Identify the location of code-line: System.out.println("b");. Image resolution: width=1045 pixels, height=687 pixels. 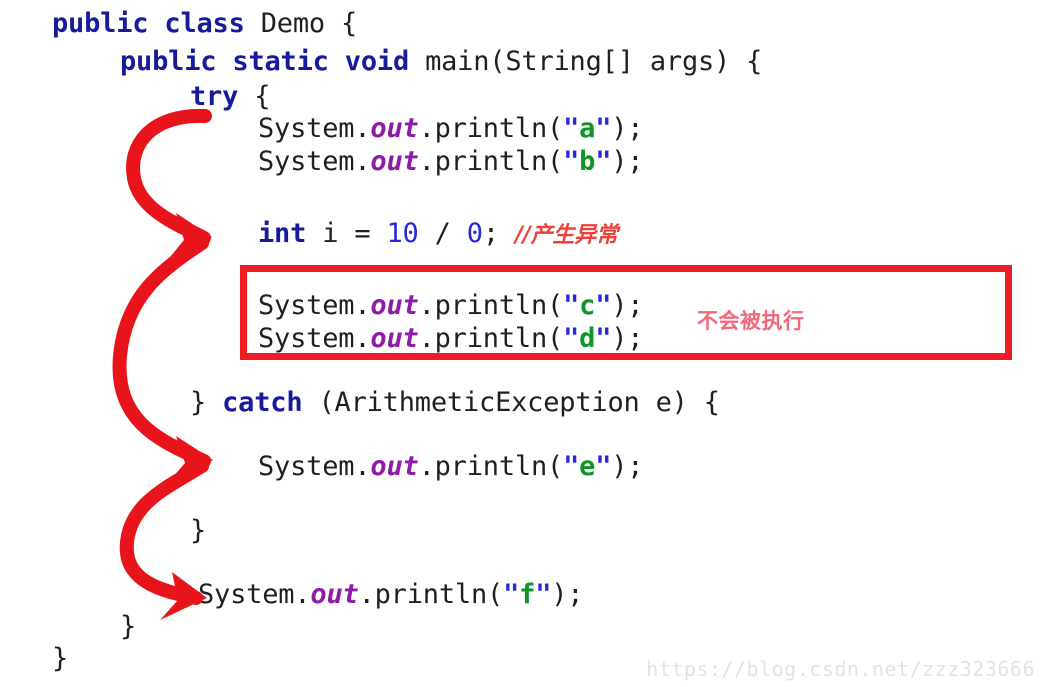
(451, 162).